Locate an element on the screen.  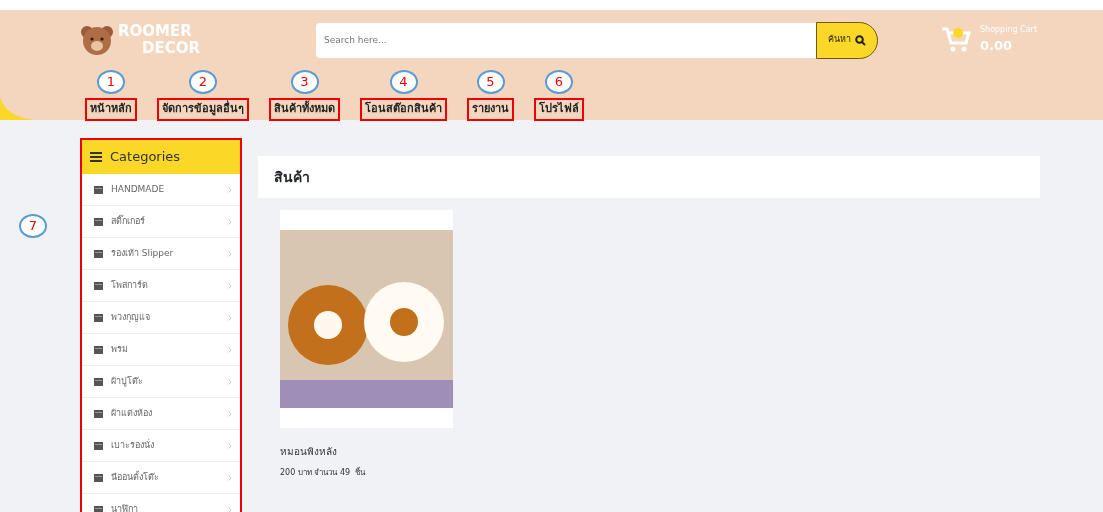
bear-logo-icon is located at coordinates (97, 40).